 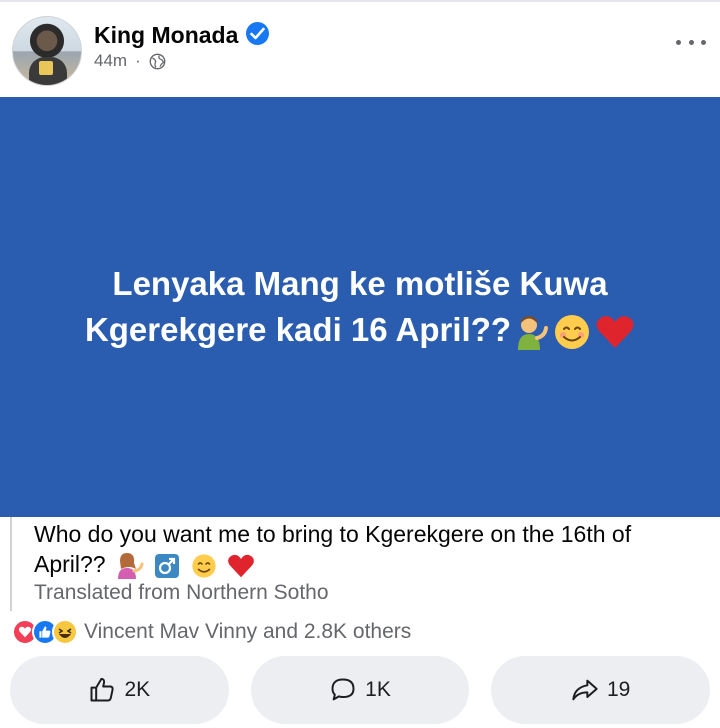 What do you see at coordinates (46, 68) in the screenshot?
I see `avatar-cup` at bounding box center [46, 68].